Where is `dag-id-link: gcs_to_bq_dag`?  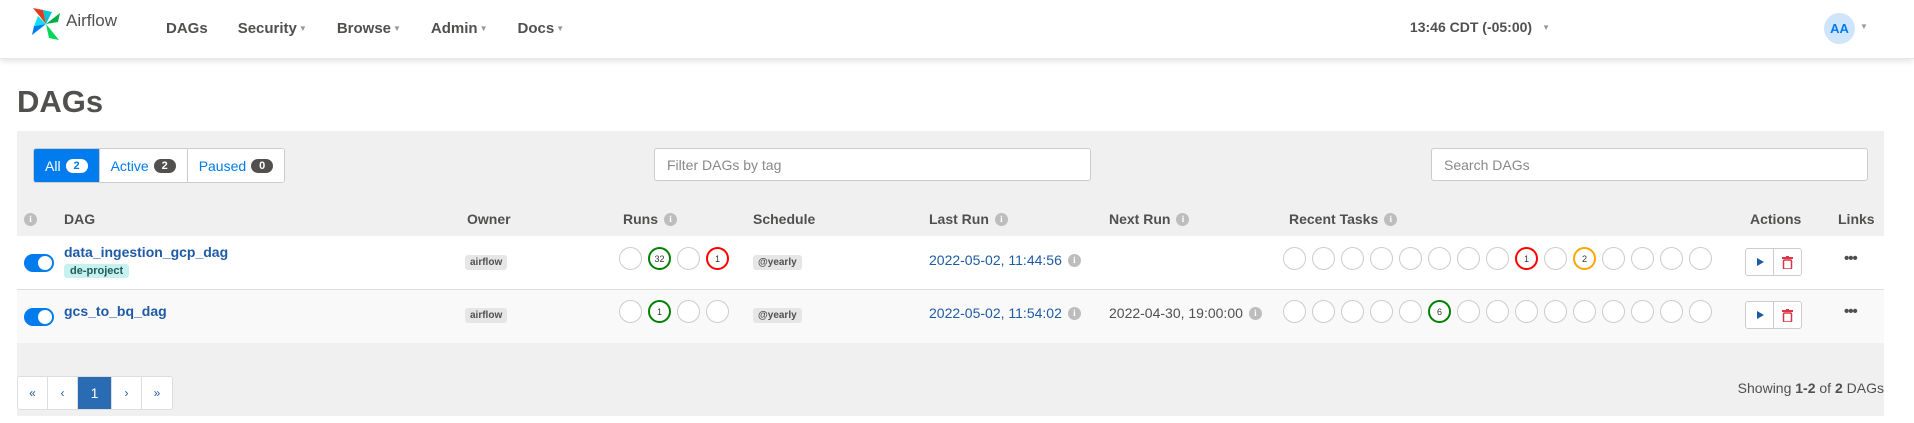
dag-id-link: gcs_to_bq_dag is located at coordinates (115, 311).